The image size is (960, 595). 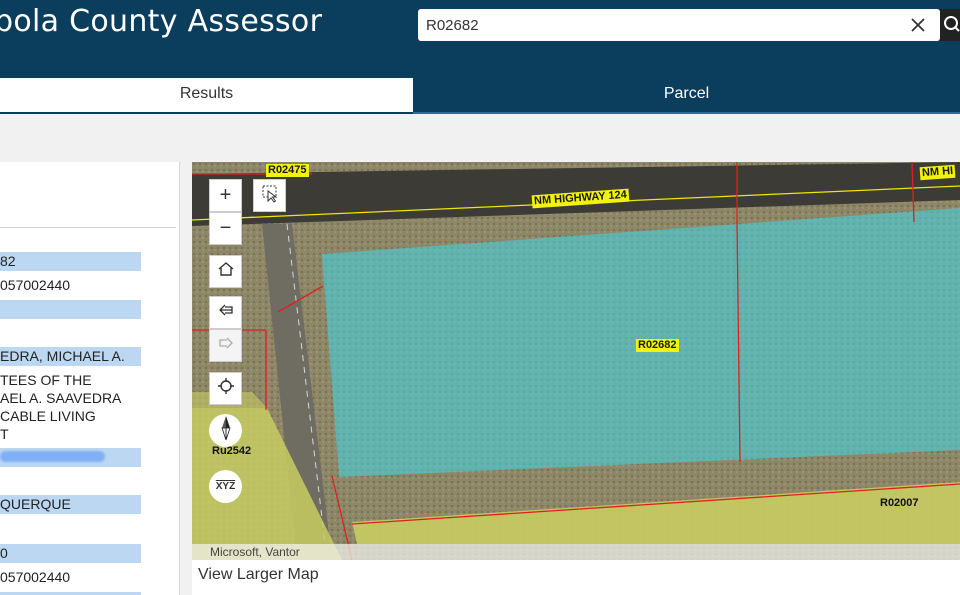 What do you see at coordinates (258, 575) in the screenshot?
I see `view-larger-map-link: View Larger Map` at bounding box center [258, 575].